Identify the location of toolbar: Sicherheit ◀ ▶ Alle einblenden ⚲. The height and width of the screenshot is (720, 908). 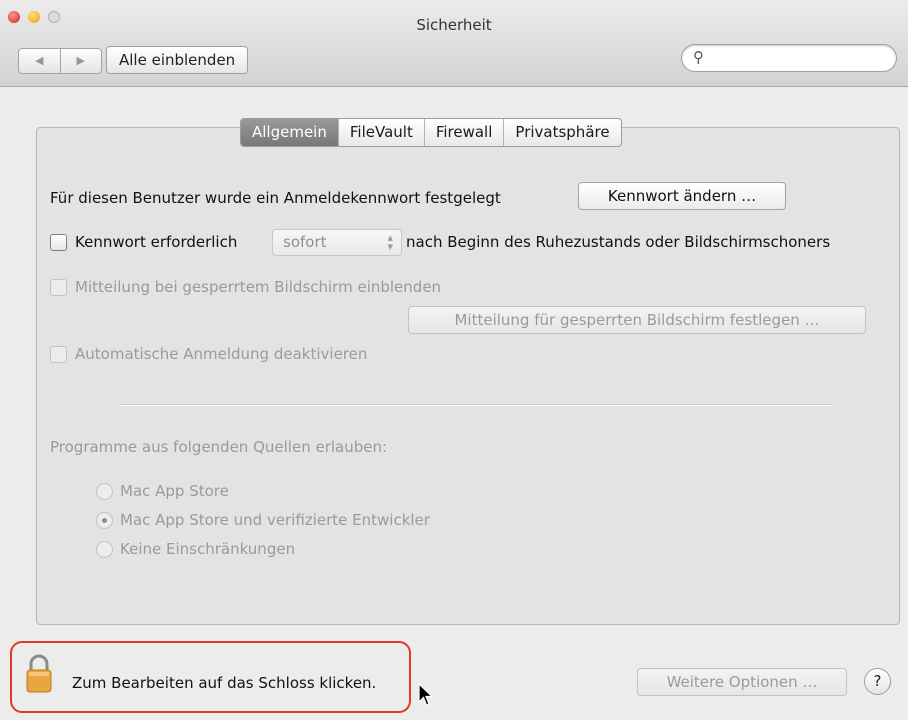
(454, 43).